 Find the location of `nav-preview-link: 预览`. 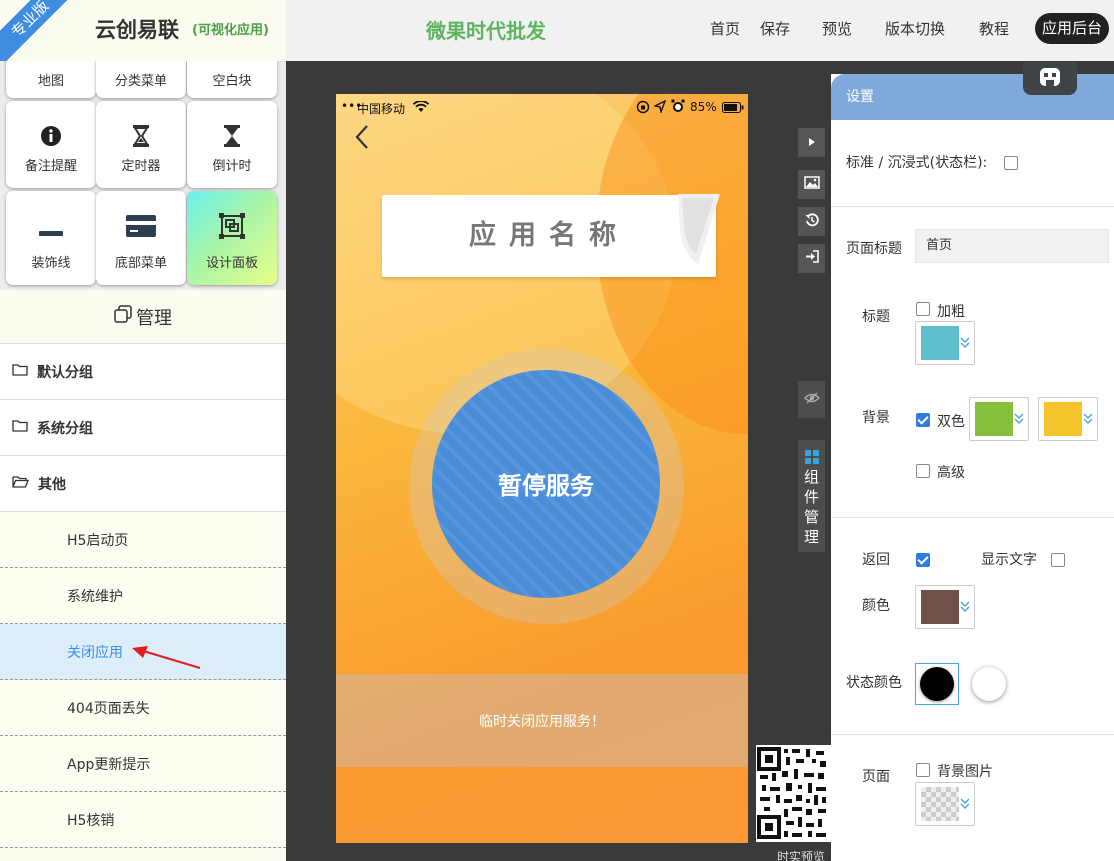

nav-preview-link: 预览 is located at coordinates (837, 28).